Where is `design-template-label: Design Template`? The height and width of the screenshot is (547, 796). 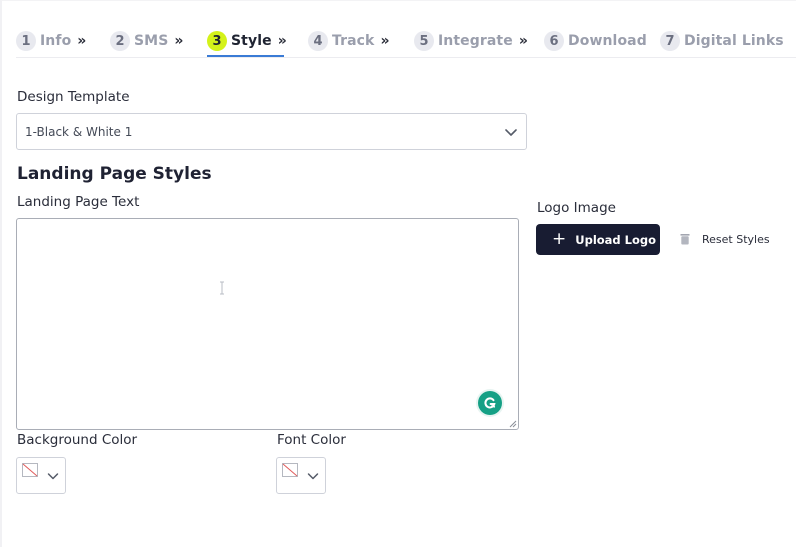
design-template-label: Design Template is located at coordinates (73, 97).